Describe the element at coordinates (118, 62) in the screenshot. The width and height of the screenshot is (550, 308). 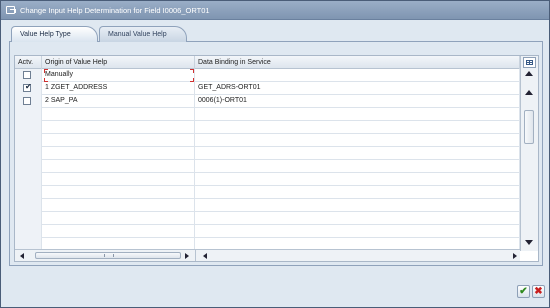
I see `column-header-origin: Origin of Value Help` at that location.